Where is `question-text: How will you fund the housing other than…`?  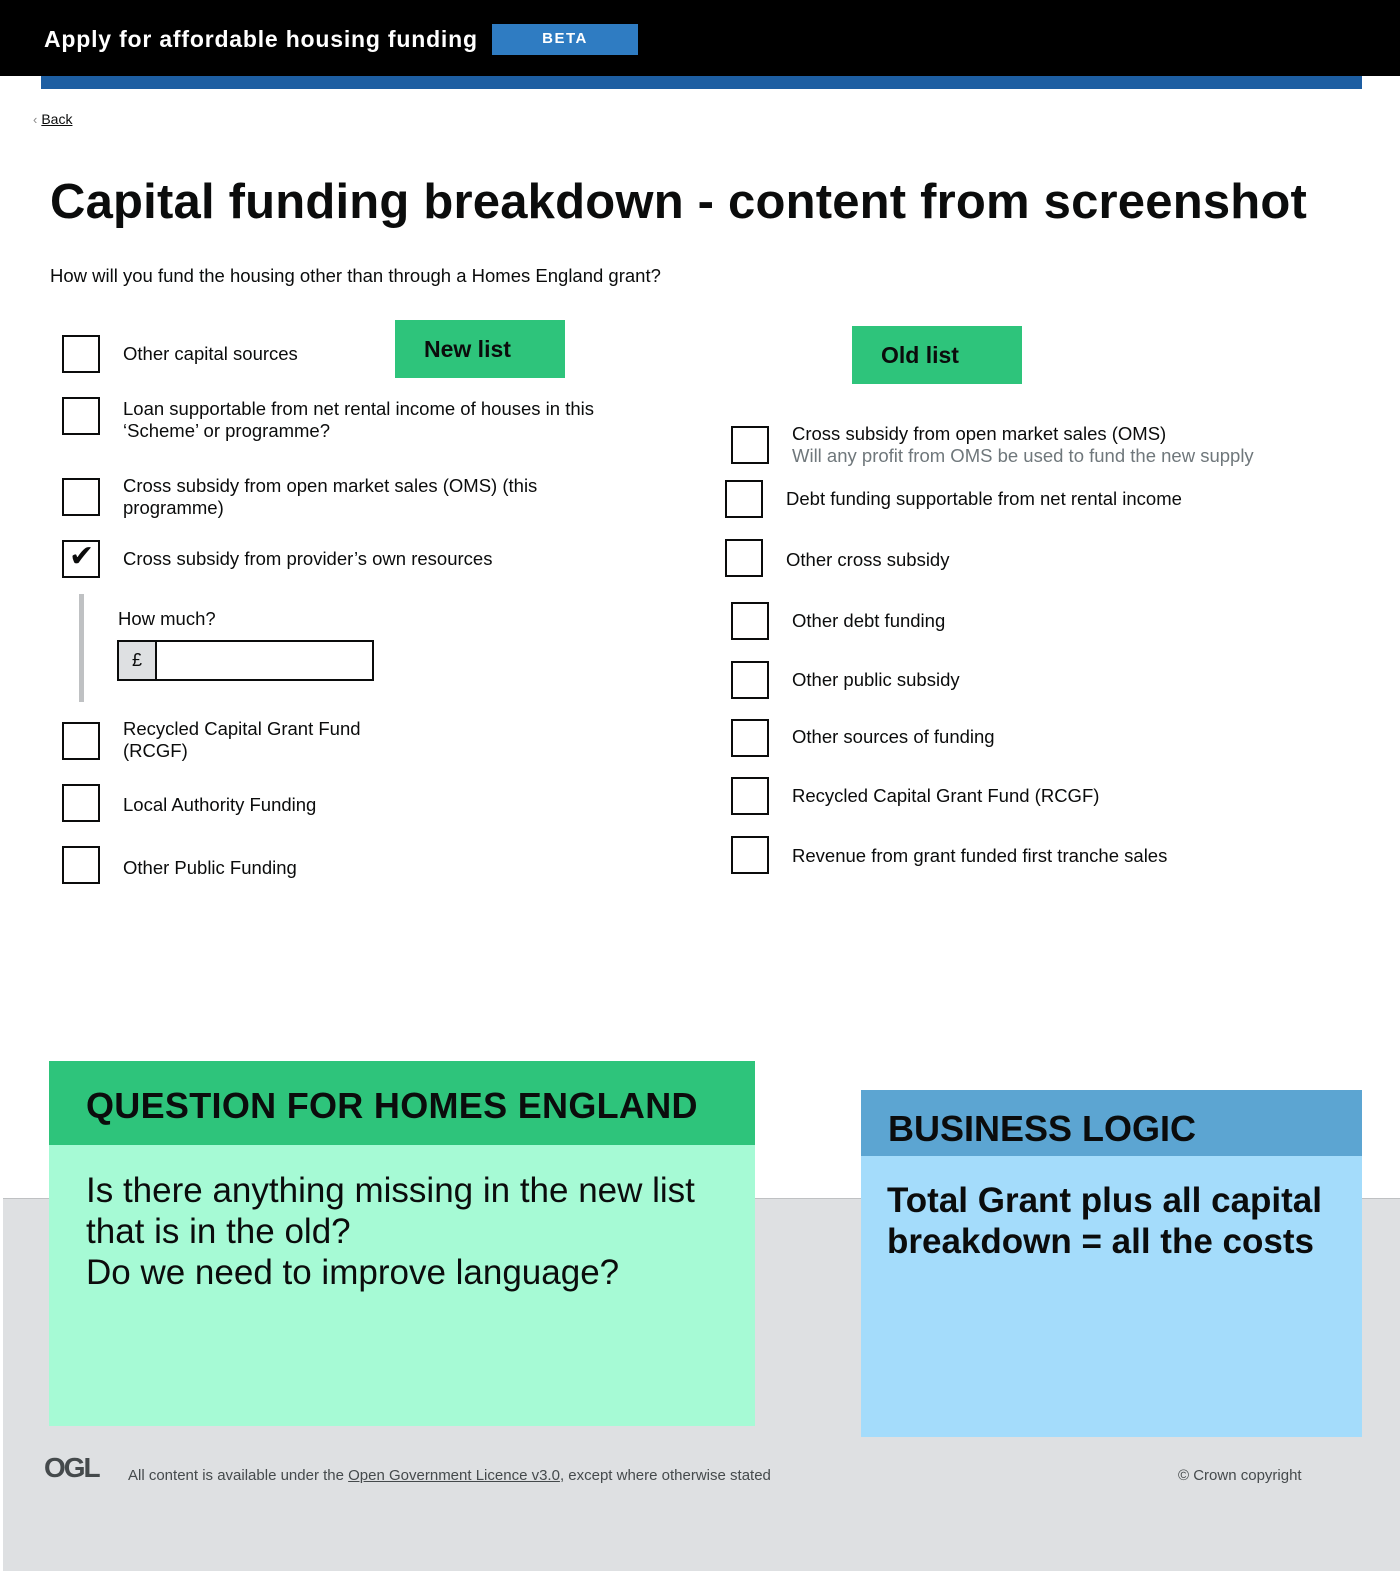 question-text: How will you fund the housing other than… is located at coordinates (355, 275).